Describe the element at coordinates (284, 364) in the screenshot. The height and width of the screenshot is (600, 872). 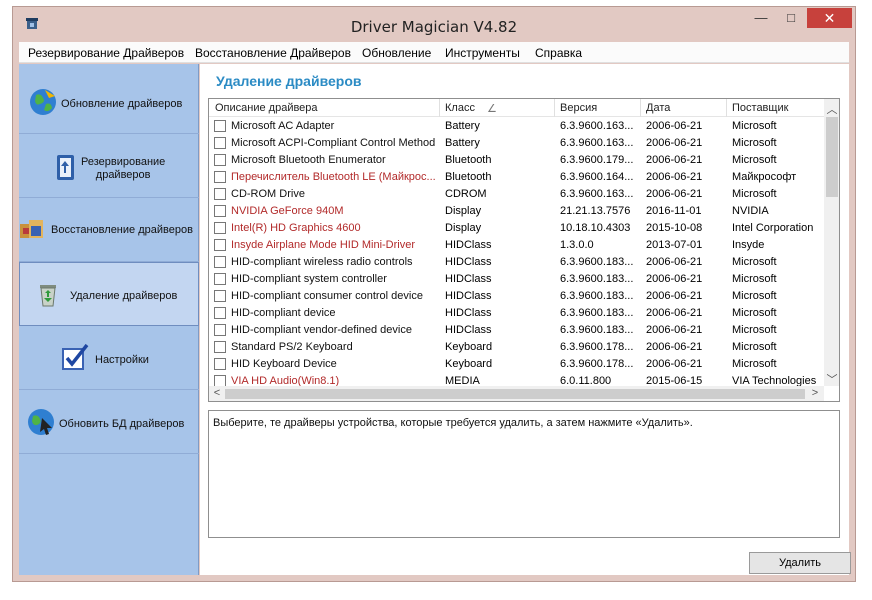
I see `cell-description: HID Keyboard Device` at that location.